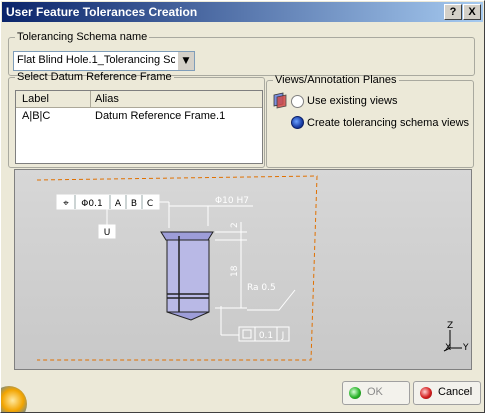  What do you see at coordinates (352, 101) in the screenshot?
I see `radio-label-use-existing: Use existing views` at bounding box center [352, 101].